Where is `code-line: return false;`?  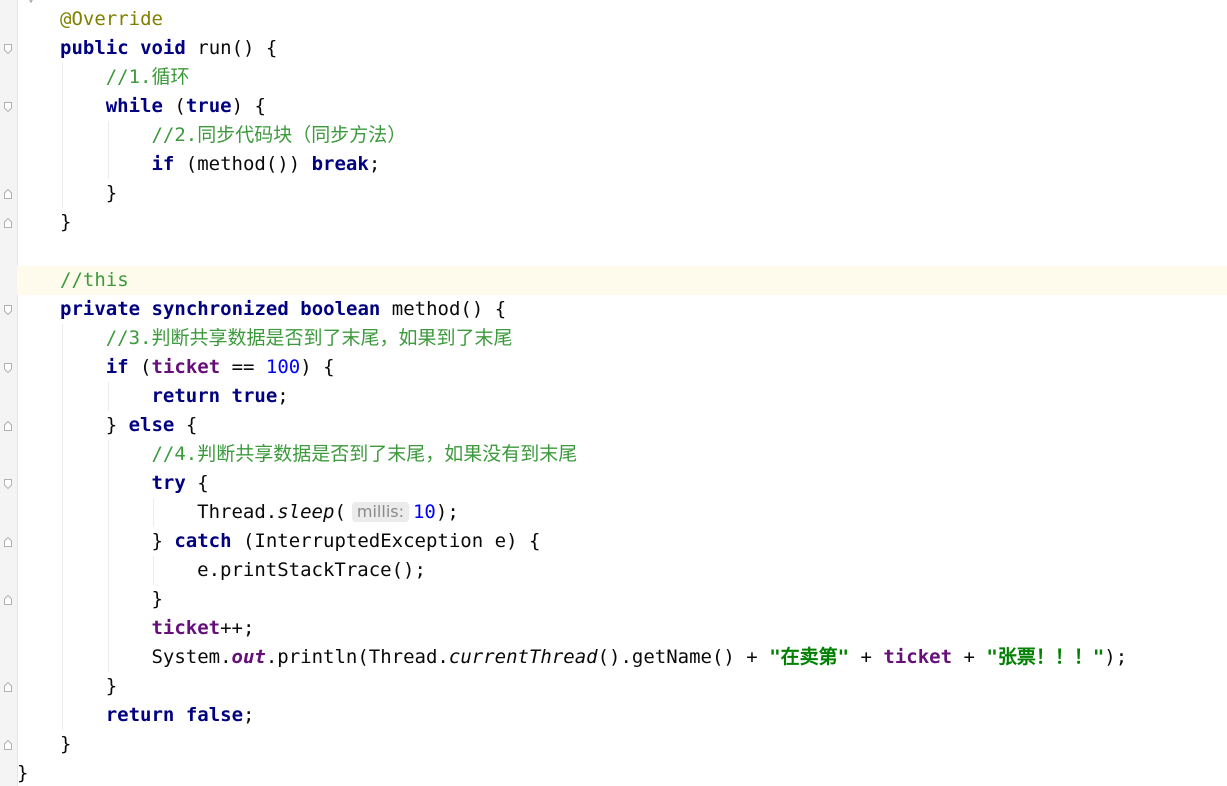 code-line: return false; is located at coordinates (622, 715).